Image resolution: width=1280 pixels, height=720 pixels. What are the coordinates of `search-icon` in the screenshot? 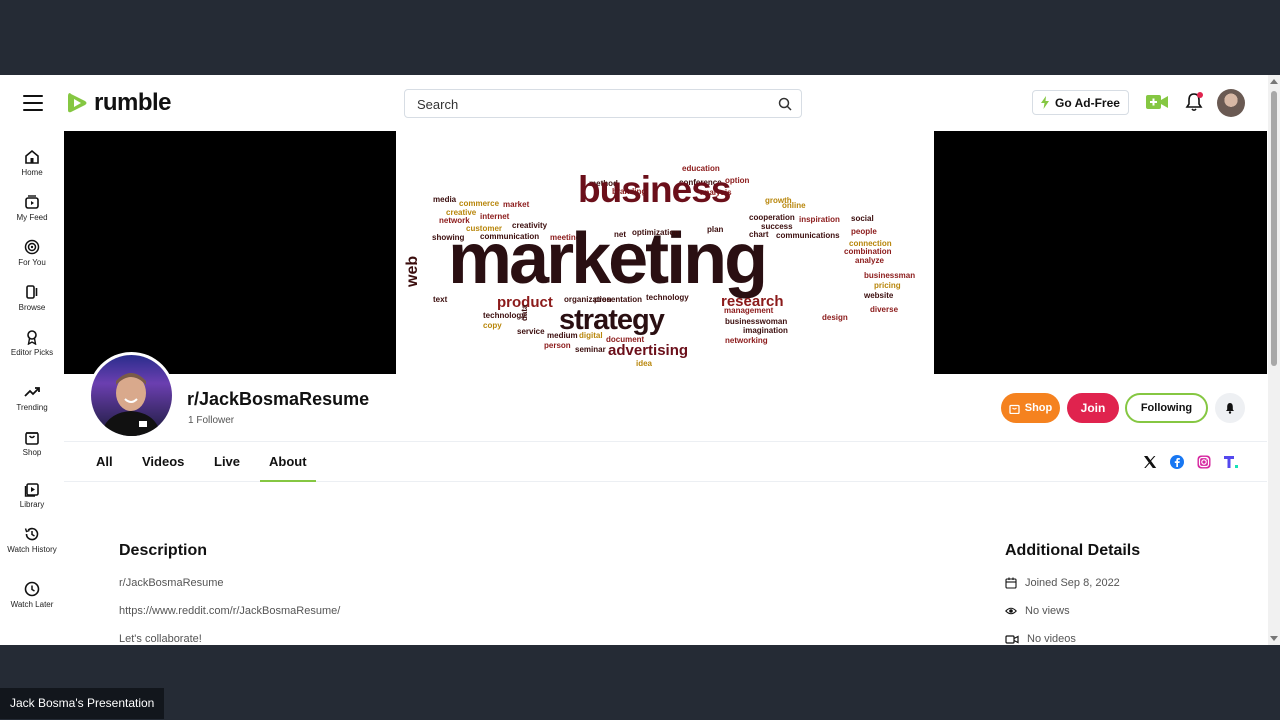 It's located at (785, 104).